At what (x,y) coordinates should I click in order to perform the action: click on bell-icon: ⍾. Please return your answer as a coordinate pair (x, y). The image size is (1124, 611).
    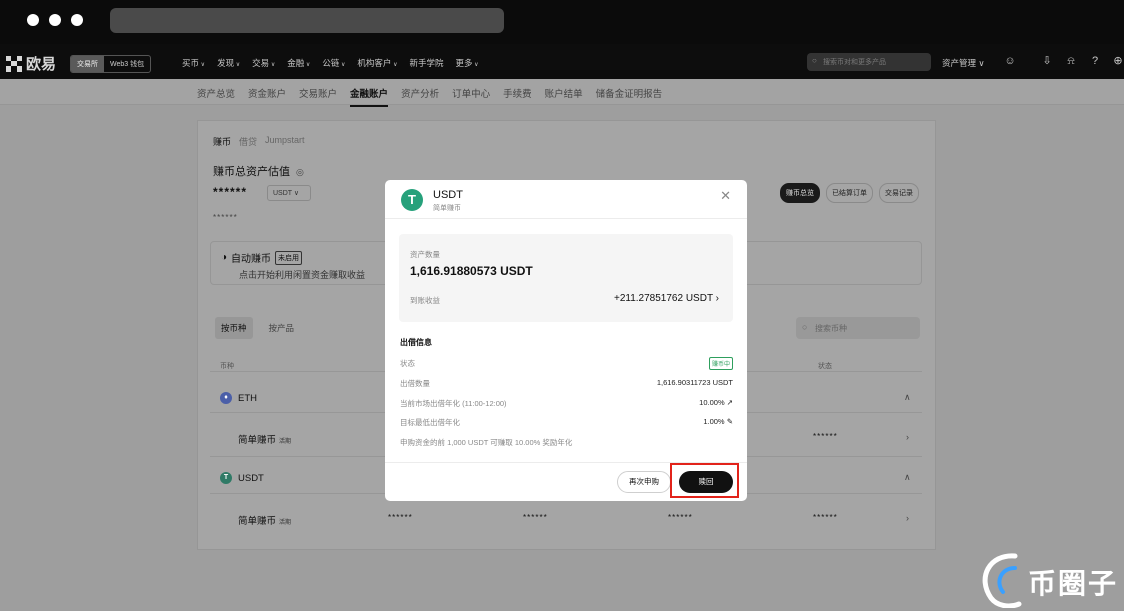
    Looking at the image, I should click on (1071, 61).